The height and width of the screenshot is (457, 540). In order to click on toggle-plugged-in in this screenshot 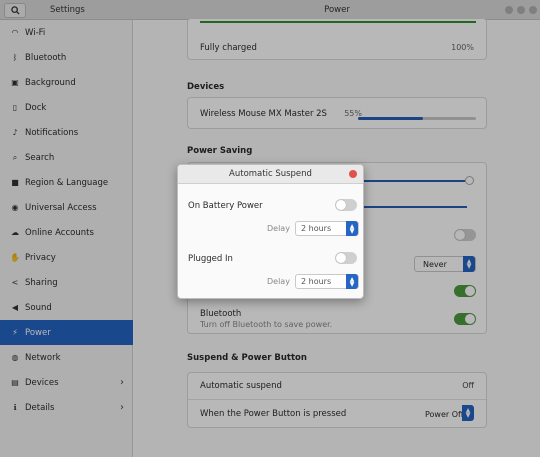, I will do `click(346, 258)`.